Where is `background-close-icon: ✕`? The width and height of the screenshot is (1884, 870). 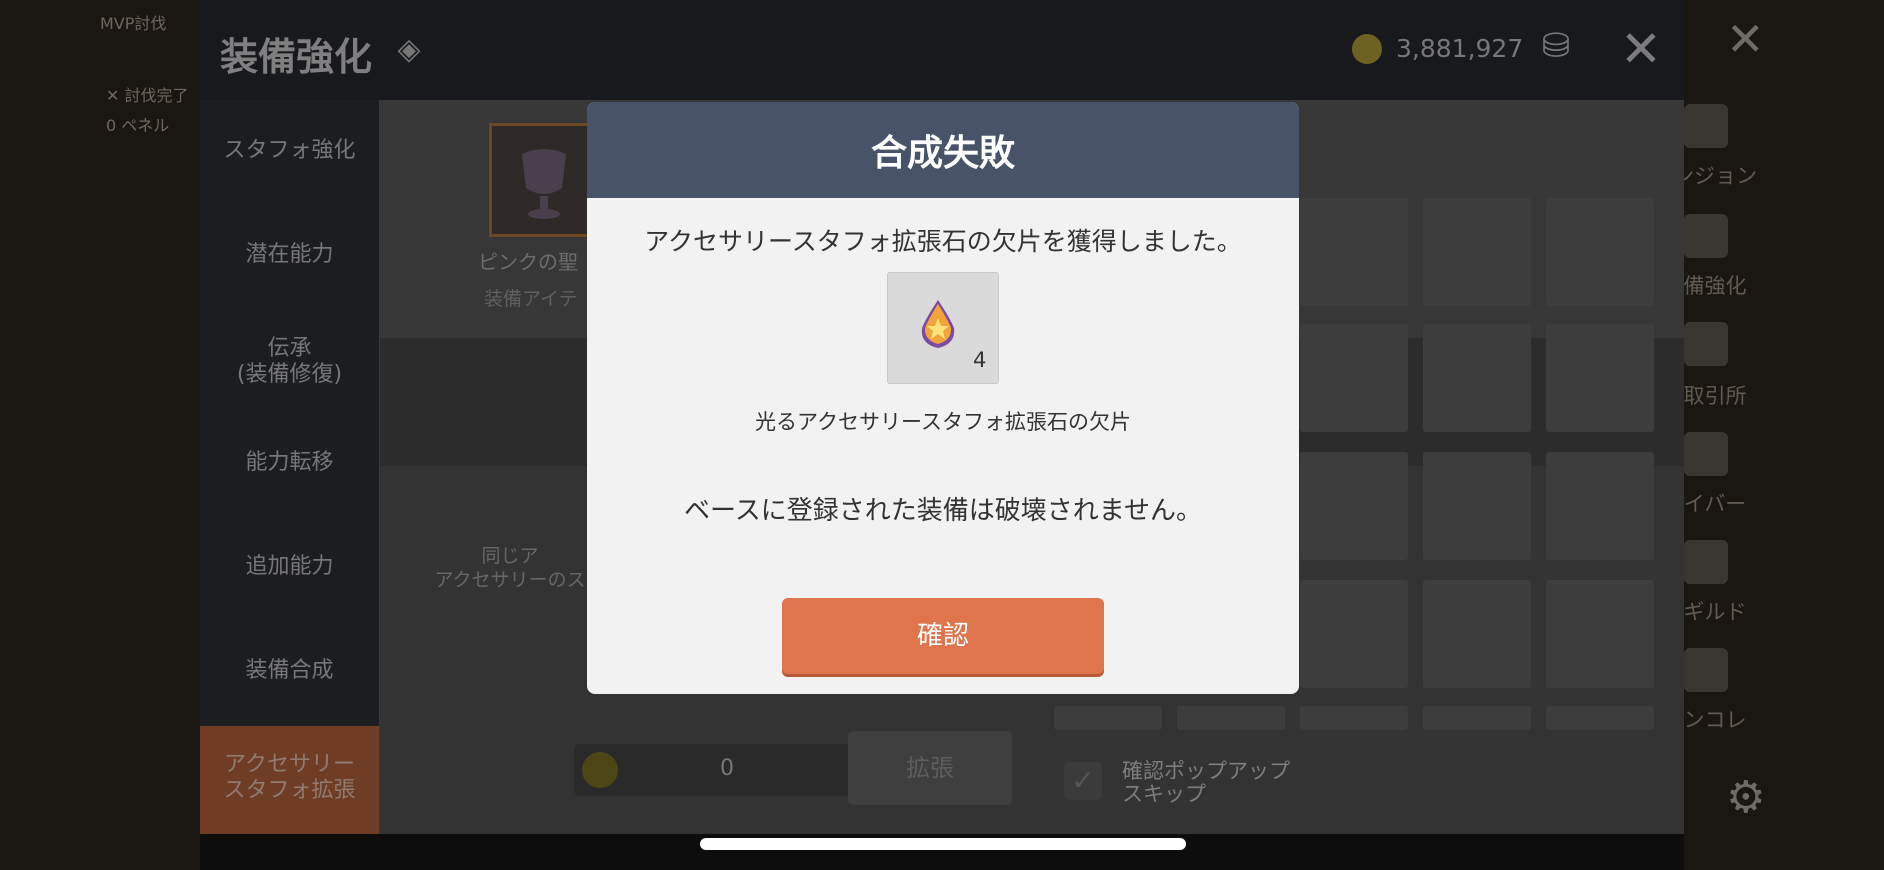
background-close-icon: ✕ is located at coordinates (1745, 39).